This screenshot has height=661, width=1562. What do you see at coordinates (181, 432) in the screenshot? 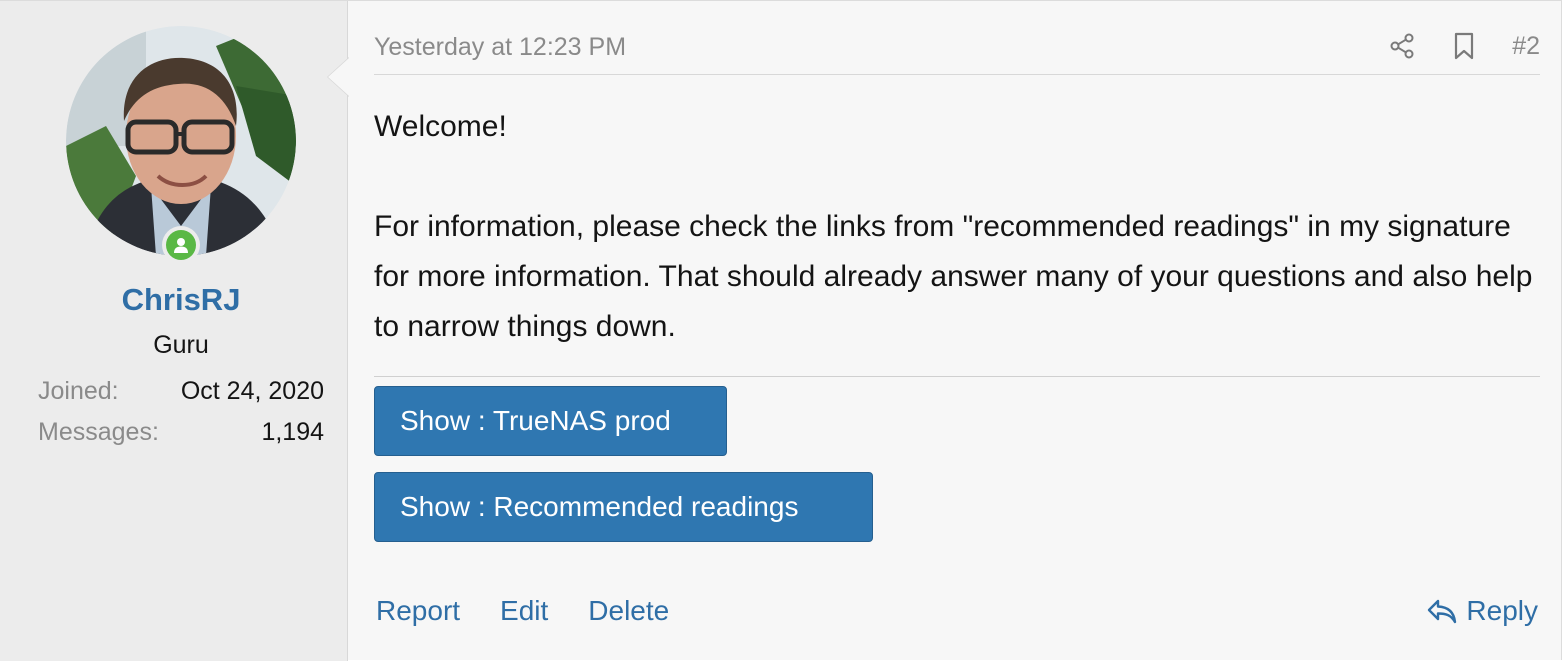
I see `stat-messages: Messages: 1,194` at bounding box center [181, 432].